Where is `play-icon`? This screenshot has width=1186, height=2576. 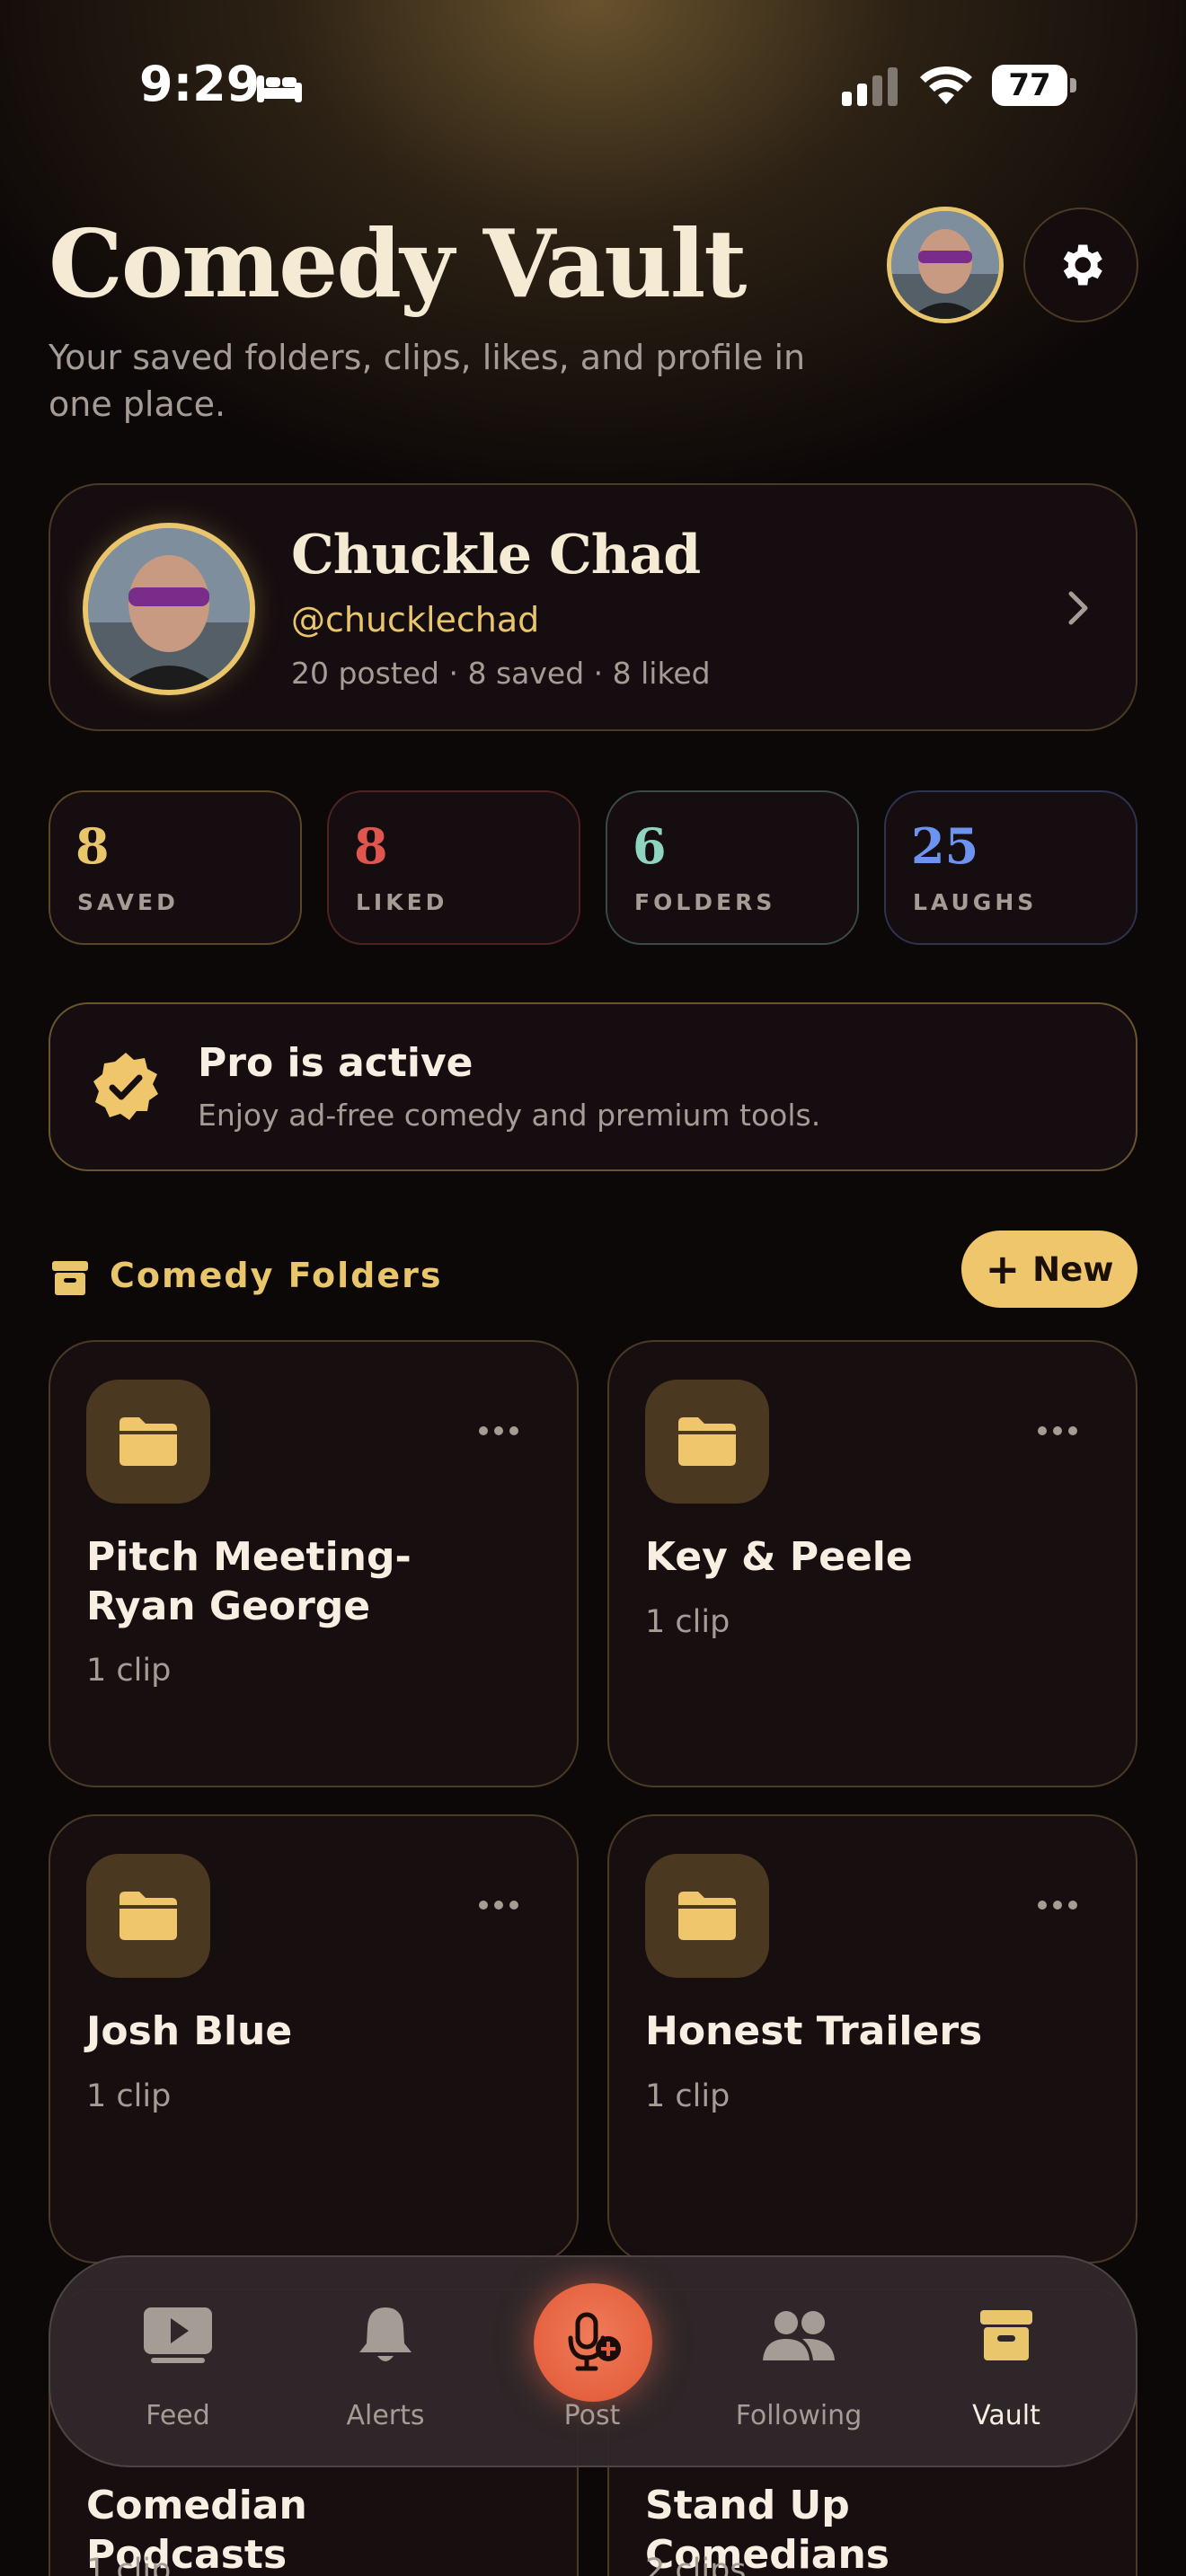
play-icon is located at coordinates (178, 2335).